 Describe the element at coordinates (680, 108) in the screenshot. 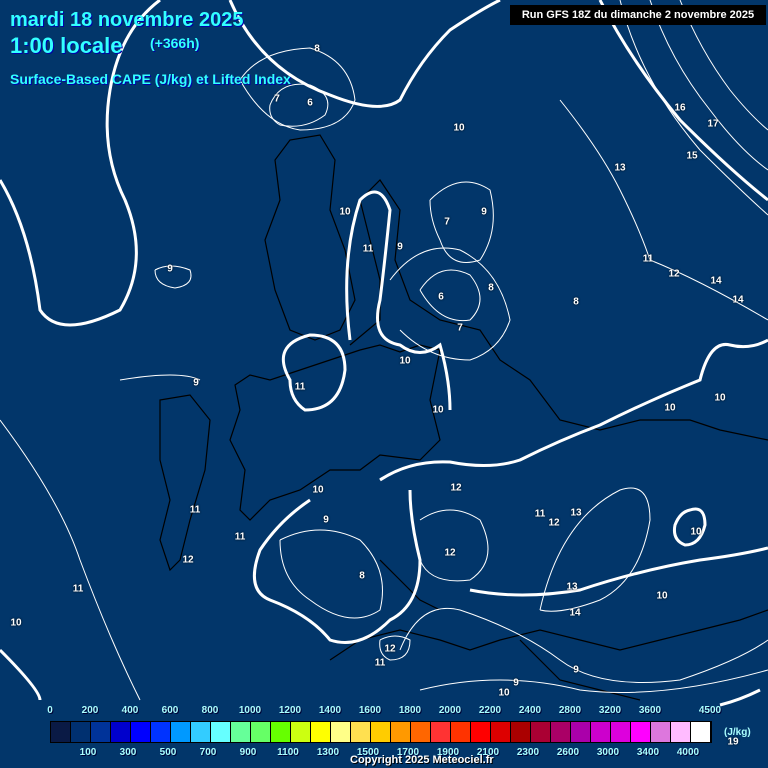

I see `contour-label: 16` at that location.